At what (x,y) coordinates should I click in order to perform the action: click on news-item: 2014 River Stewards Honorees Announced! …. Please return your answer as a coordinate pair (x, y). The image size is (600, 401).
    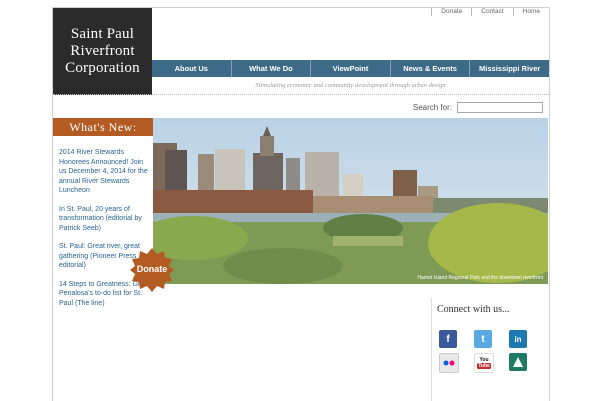
    Looking at the image, I should click on (105, 172).